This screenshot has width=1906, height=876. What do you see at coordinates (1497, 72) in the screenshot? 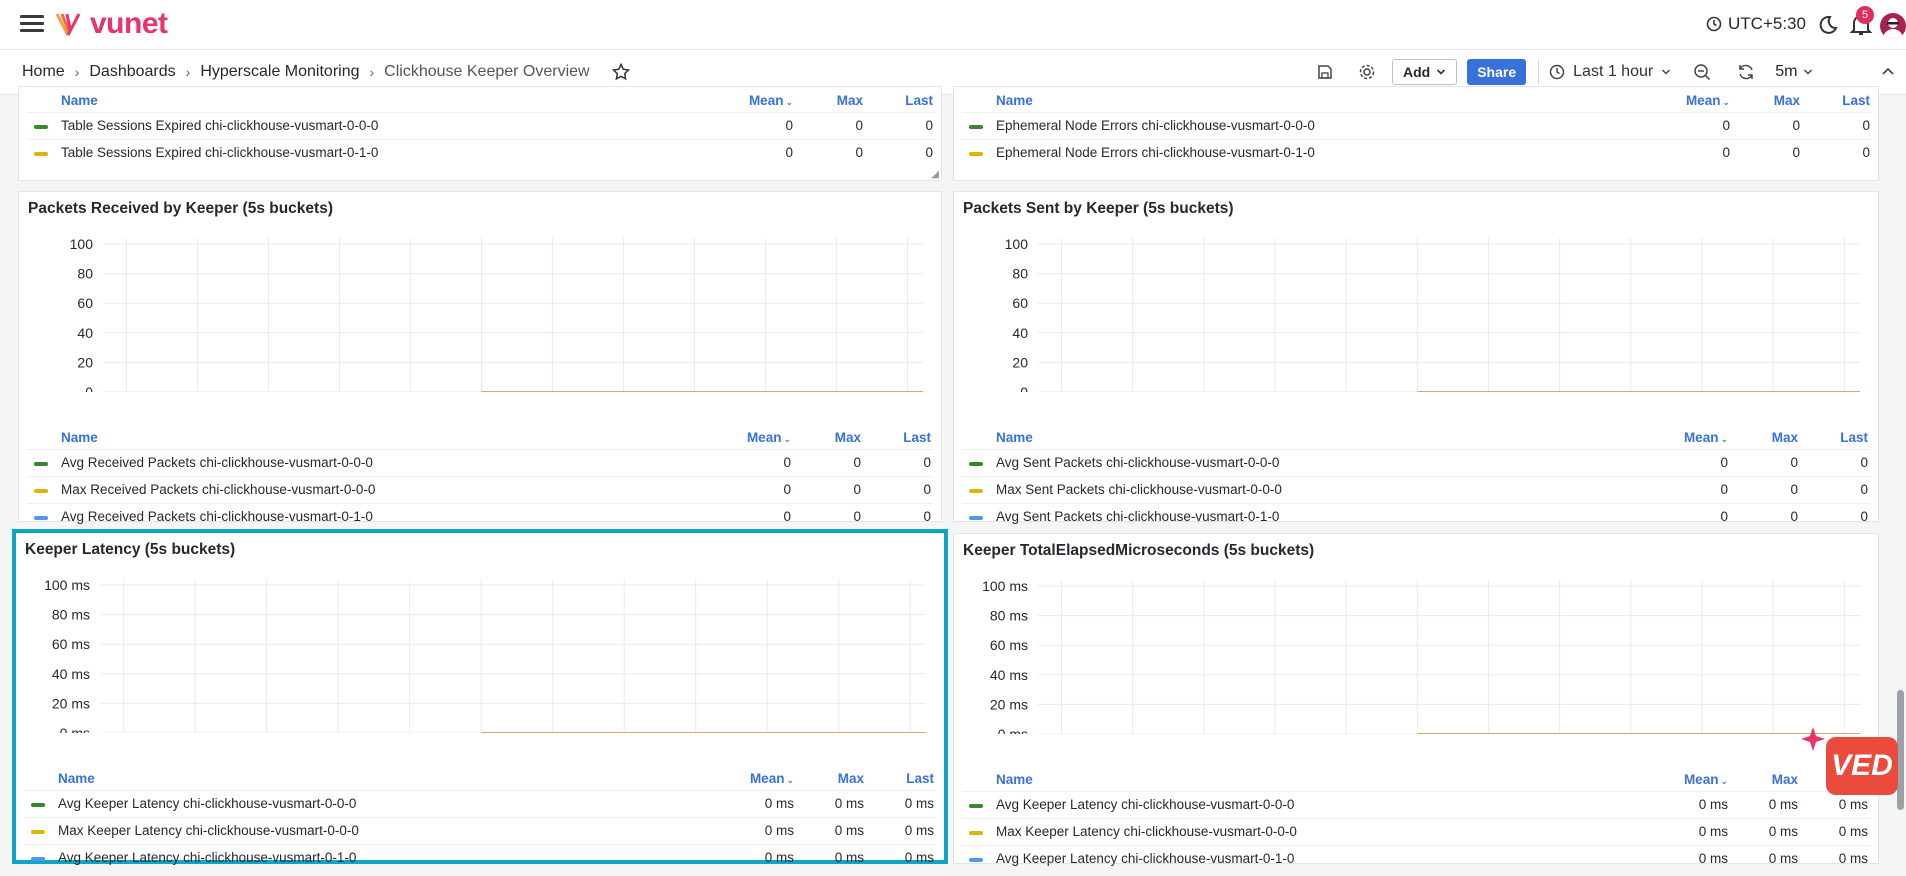
I see `share-button: Share` at bounding box center [1497, 72].